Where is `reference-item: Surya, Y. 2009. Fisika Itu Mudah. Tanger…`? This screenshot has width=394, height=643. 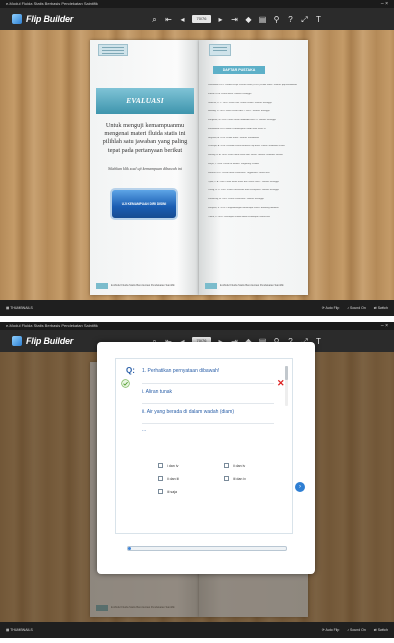 reference-item: Surya, Y. 2009. Fisika Itu Mudah. Tanger… is located at coordinates (233, 164).